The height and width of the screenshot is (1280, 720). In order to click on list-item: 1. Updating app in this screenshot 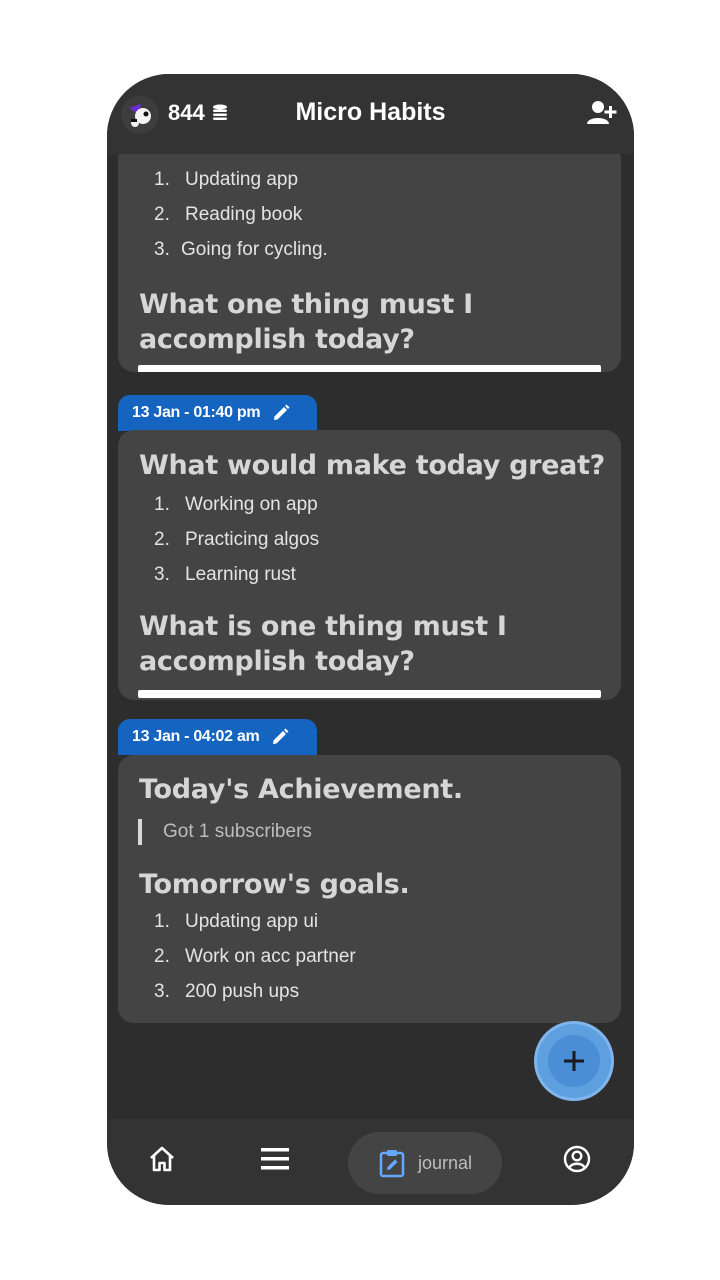, I will do `click(226, 179)`.